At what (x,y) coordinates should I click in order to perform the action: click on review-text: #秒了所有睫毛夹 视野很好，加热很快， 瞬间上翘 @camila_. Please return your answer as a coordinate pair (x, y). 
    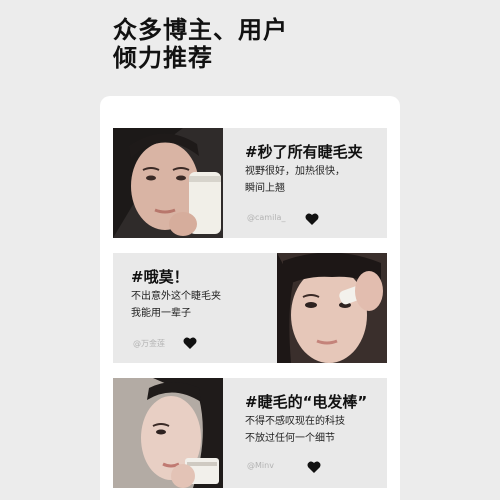
    Looking at the image, I should click on (305, 183).